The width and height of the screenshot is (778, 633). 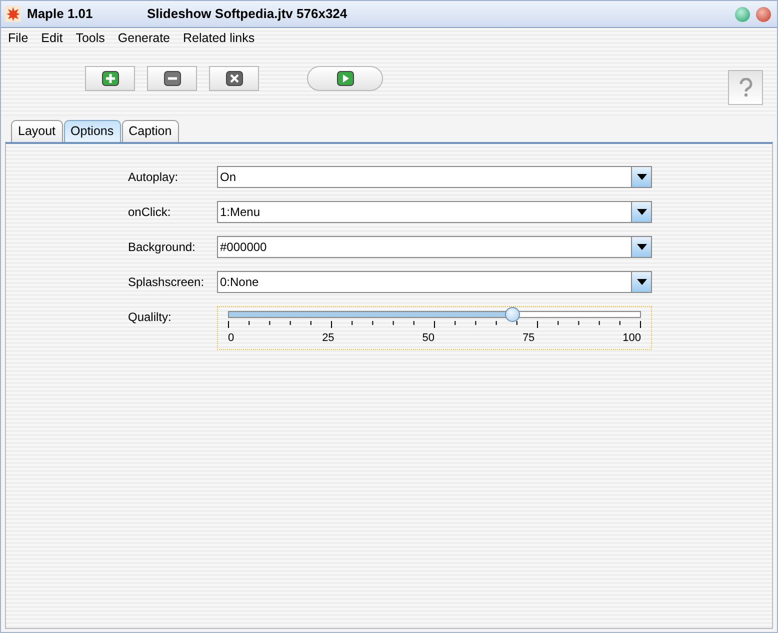 What do you see at coordinates (92, 131) in the screenshot?
I see `tab: Options` at bounding box center [92, 131].